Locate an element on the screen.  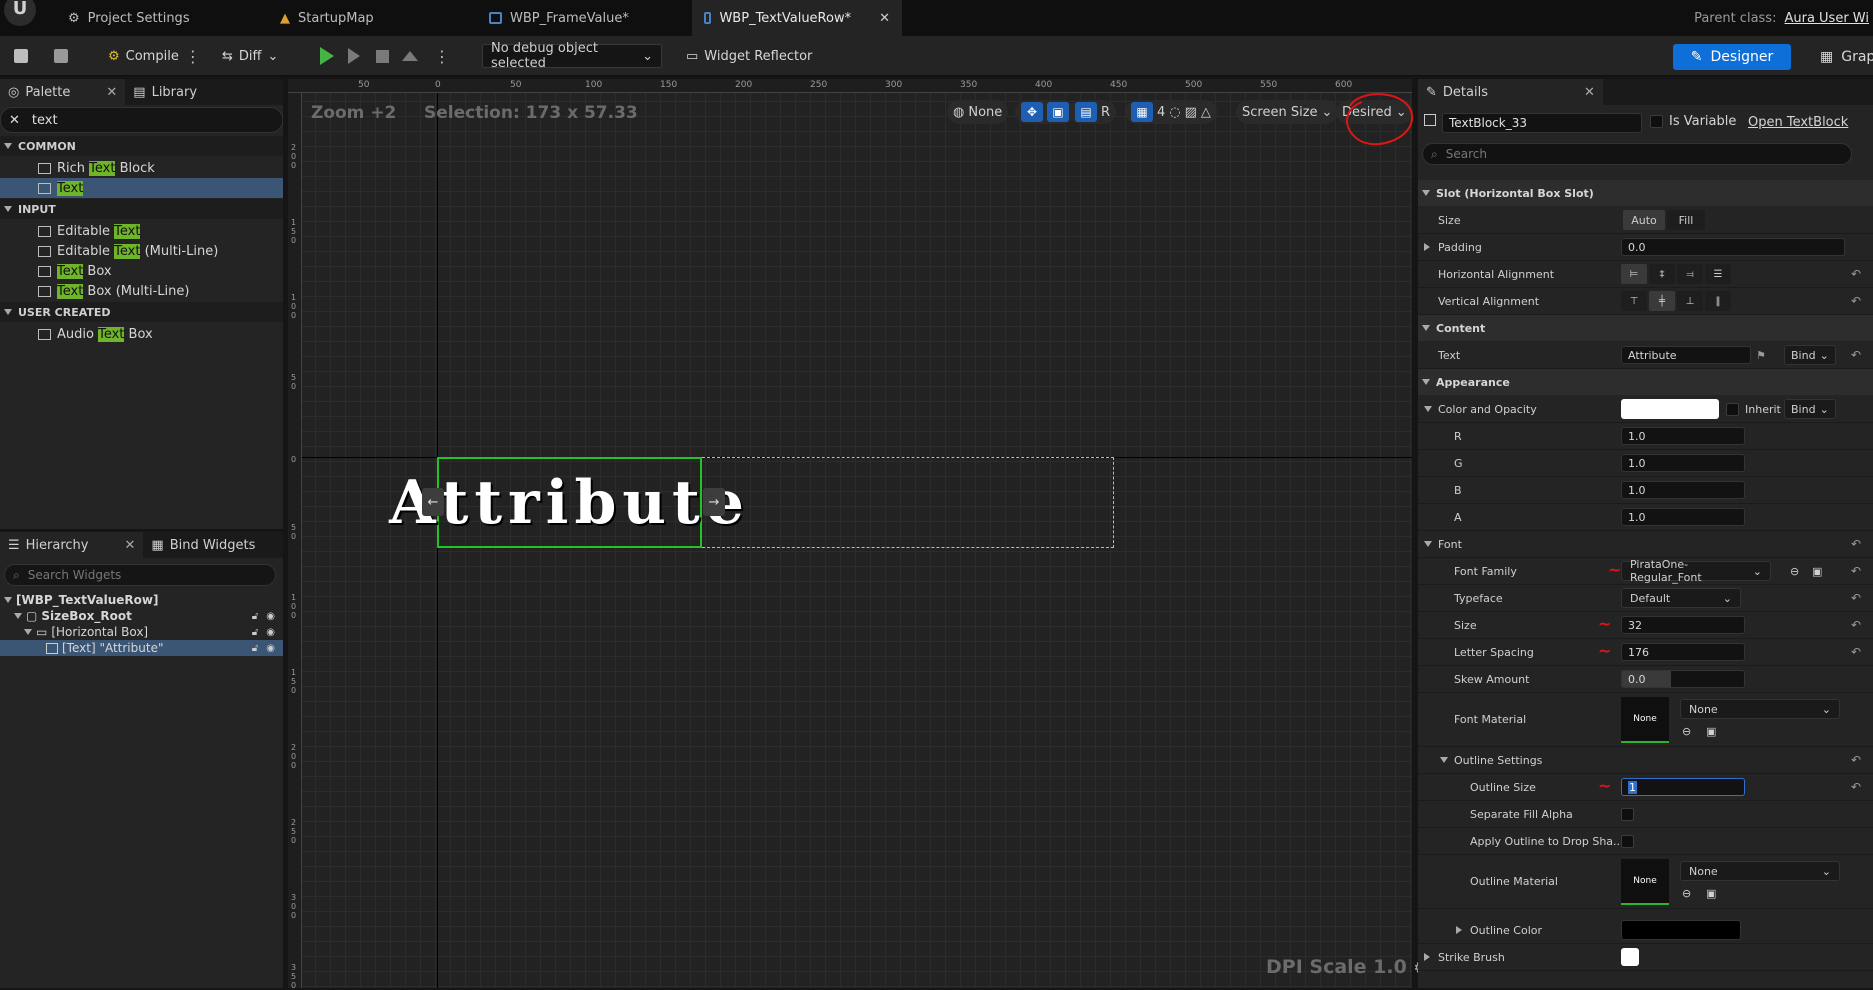
diff-button: ⇆ Diff ⌄ is located at coordinates (250, 56).